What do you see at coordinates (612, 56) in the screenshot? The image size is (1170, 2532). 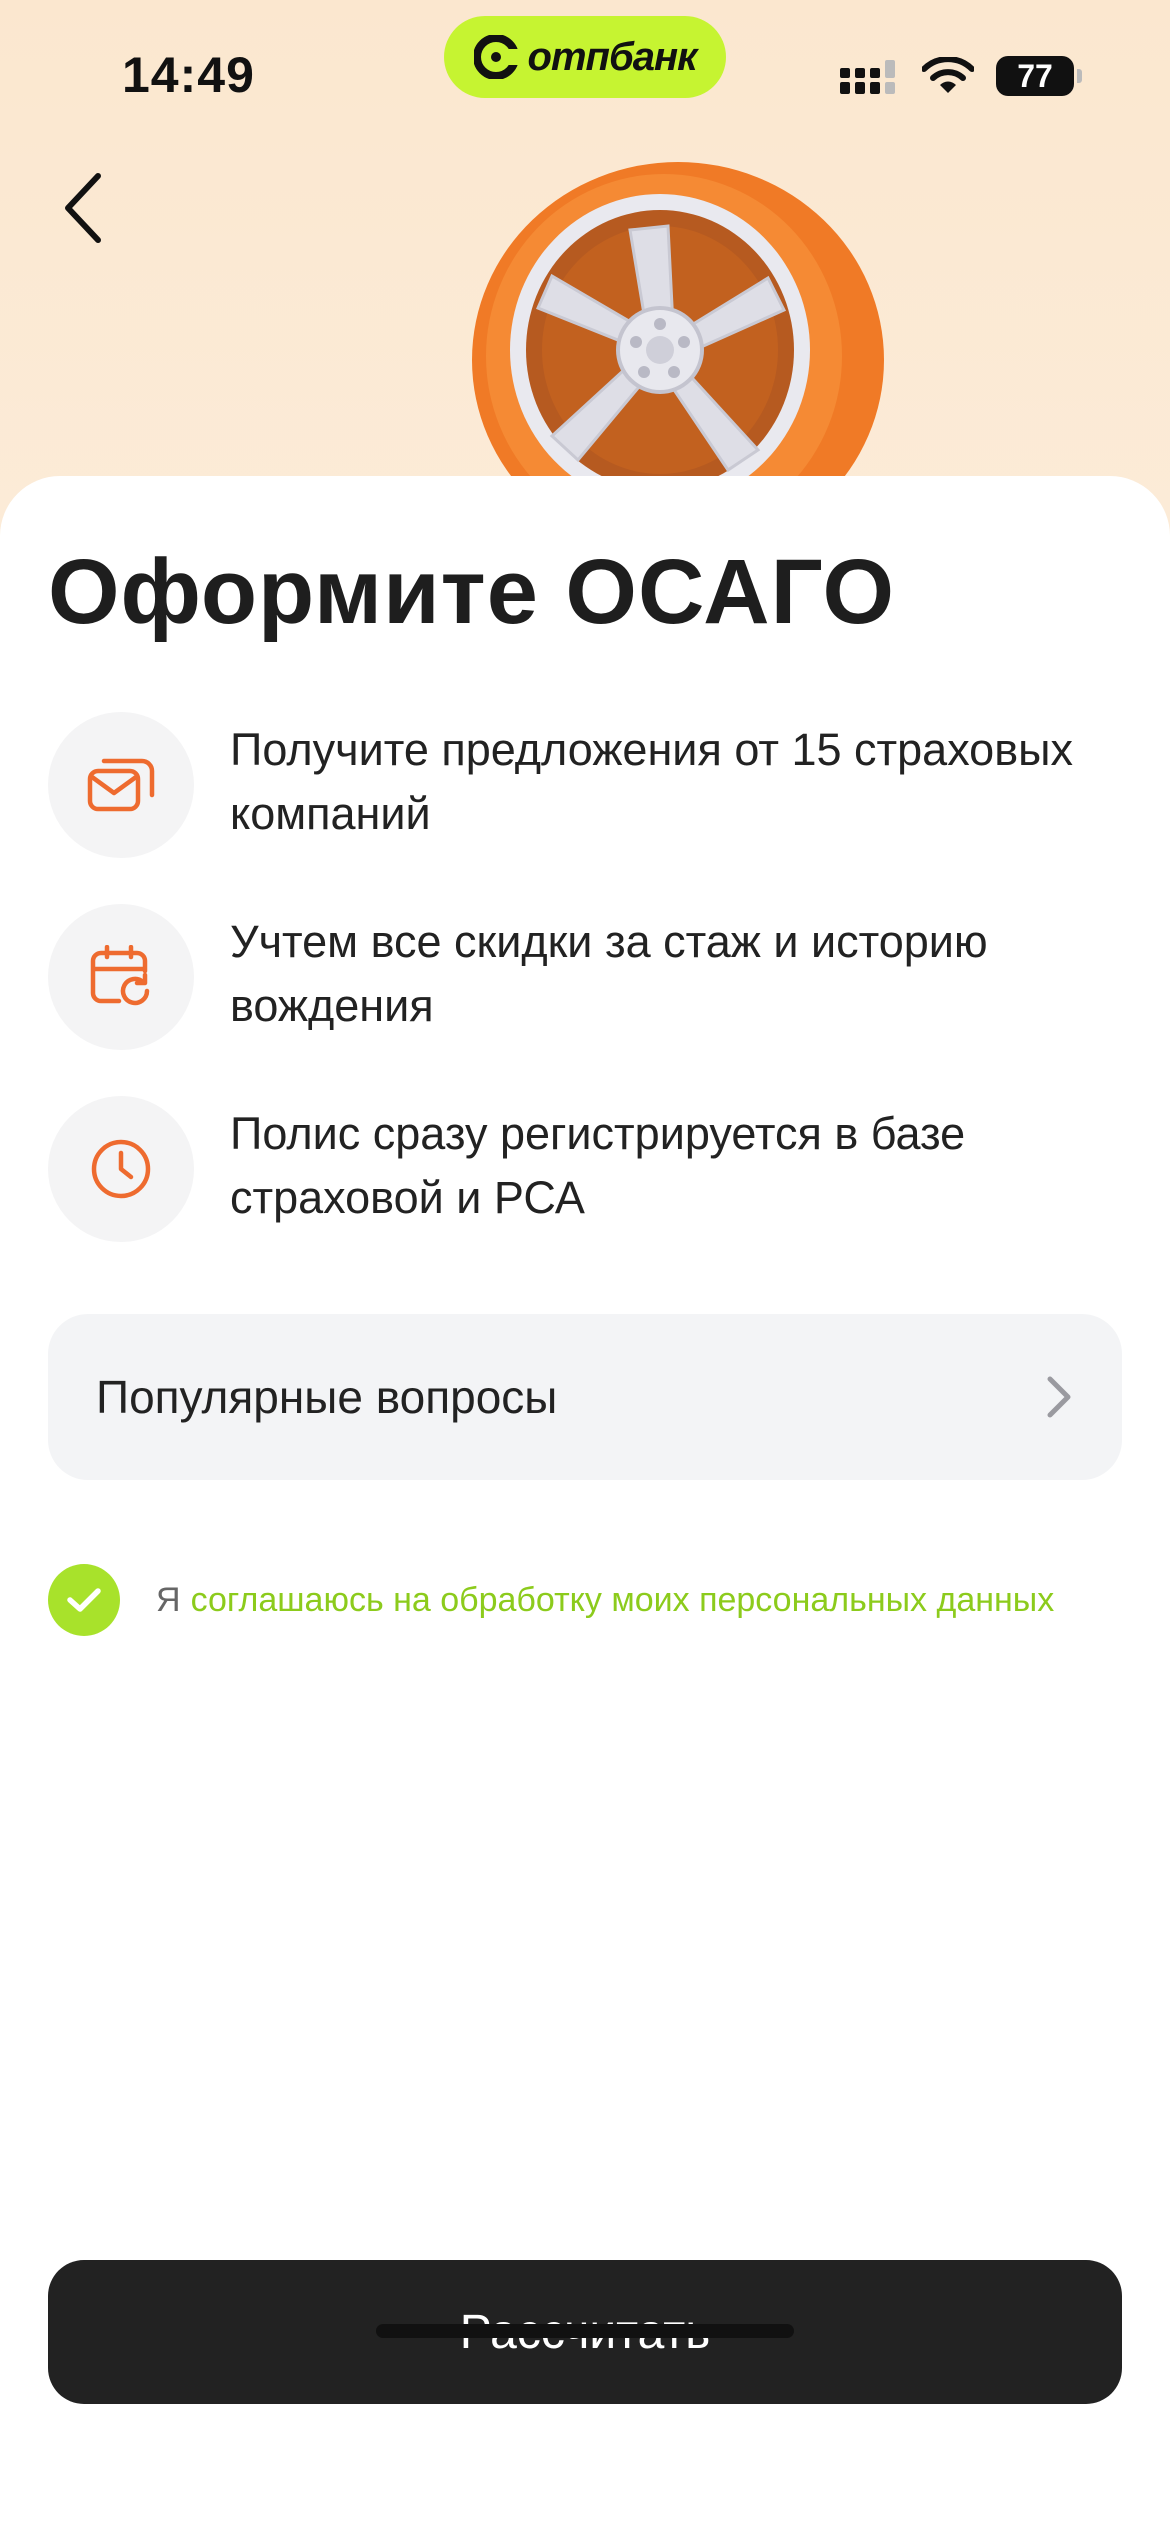 I see `bank-name: отпбанк` at bounding box center [612, 56].